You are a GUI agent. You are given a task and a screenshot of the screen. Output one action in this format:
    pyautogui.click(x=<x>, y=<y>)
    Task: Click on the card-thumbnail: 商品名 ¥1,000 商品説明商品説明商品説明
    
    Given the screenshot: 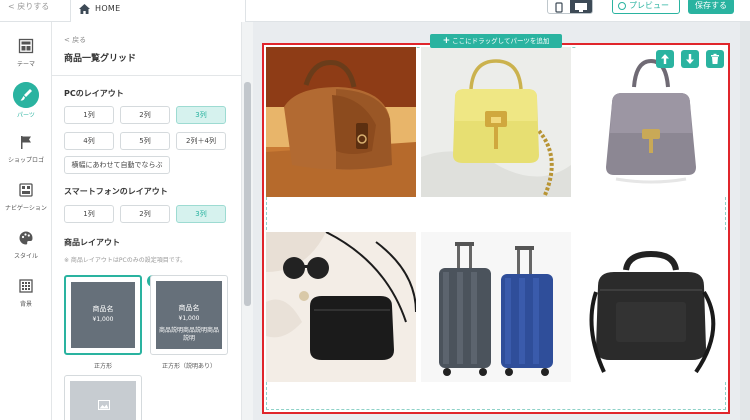 What is the action you would take?
    pyautogui.click(x=189, y=315)
    